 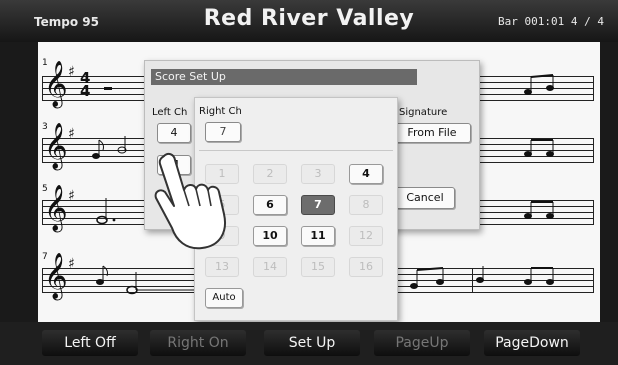 What do you see at coordinates (170, 112) in the screenshot?
I see `left-ch-label: Left Ch` at bounding box center [170, 112].